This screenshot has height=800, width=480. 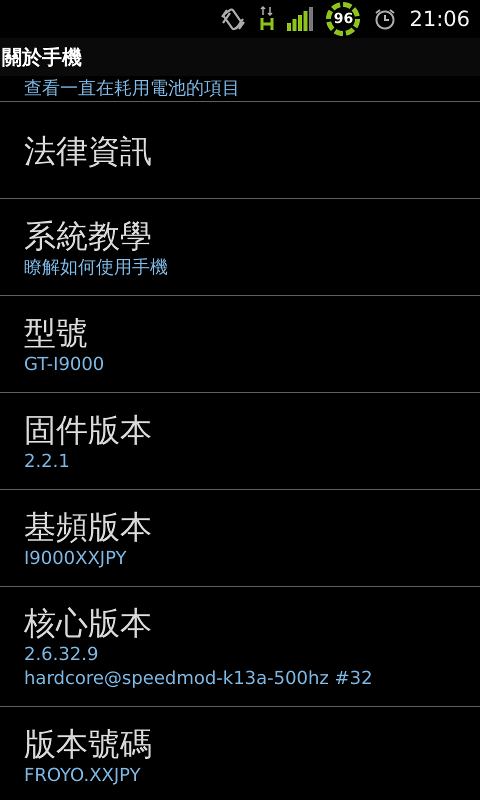 What do you see at coordinates (47, 462) in the screenshot?
I see `item-summary: 2.2.1` at bounding box center [47, 462].